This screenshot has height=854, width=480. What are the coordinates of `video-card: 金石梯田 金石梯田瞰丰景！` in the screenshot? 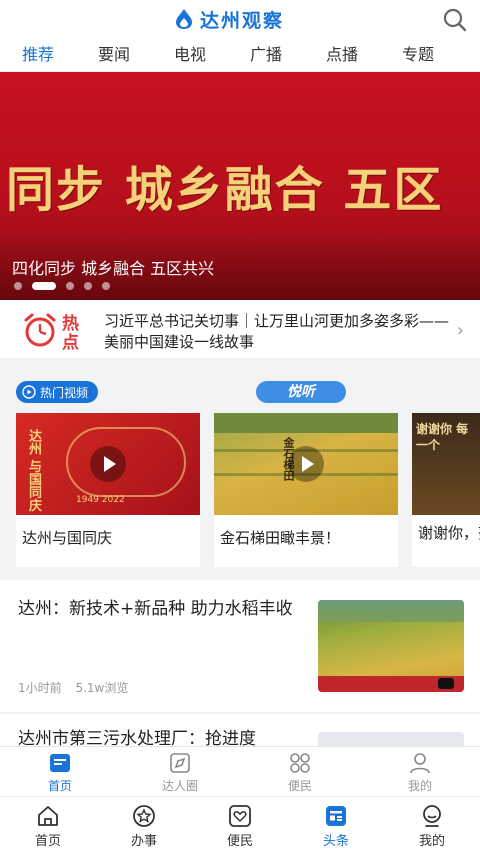 It's located at (306, 490).